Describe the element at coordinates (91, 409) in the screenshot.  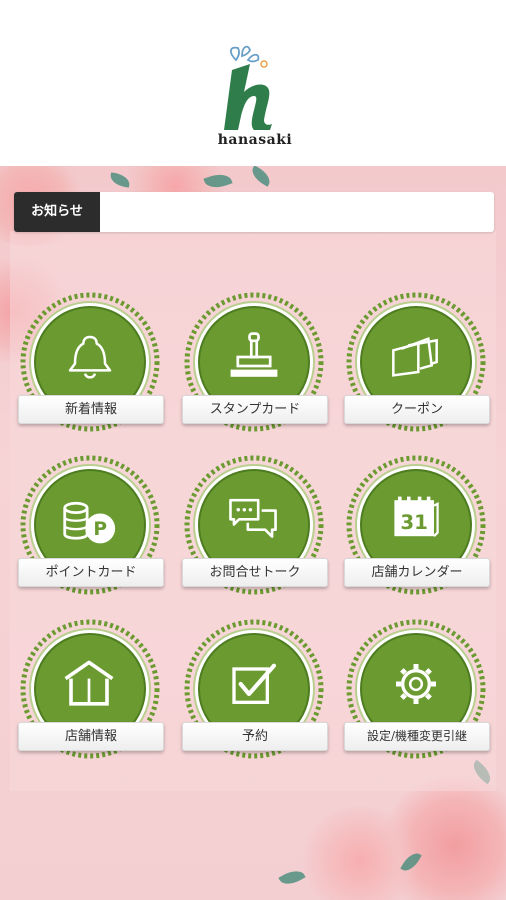
I see `menu-label: 新着情報` at that location.